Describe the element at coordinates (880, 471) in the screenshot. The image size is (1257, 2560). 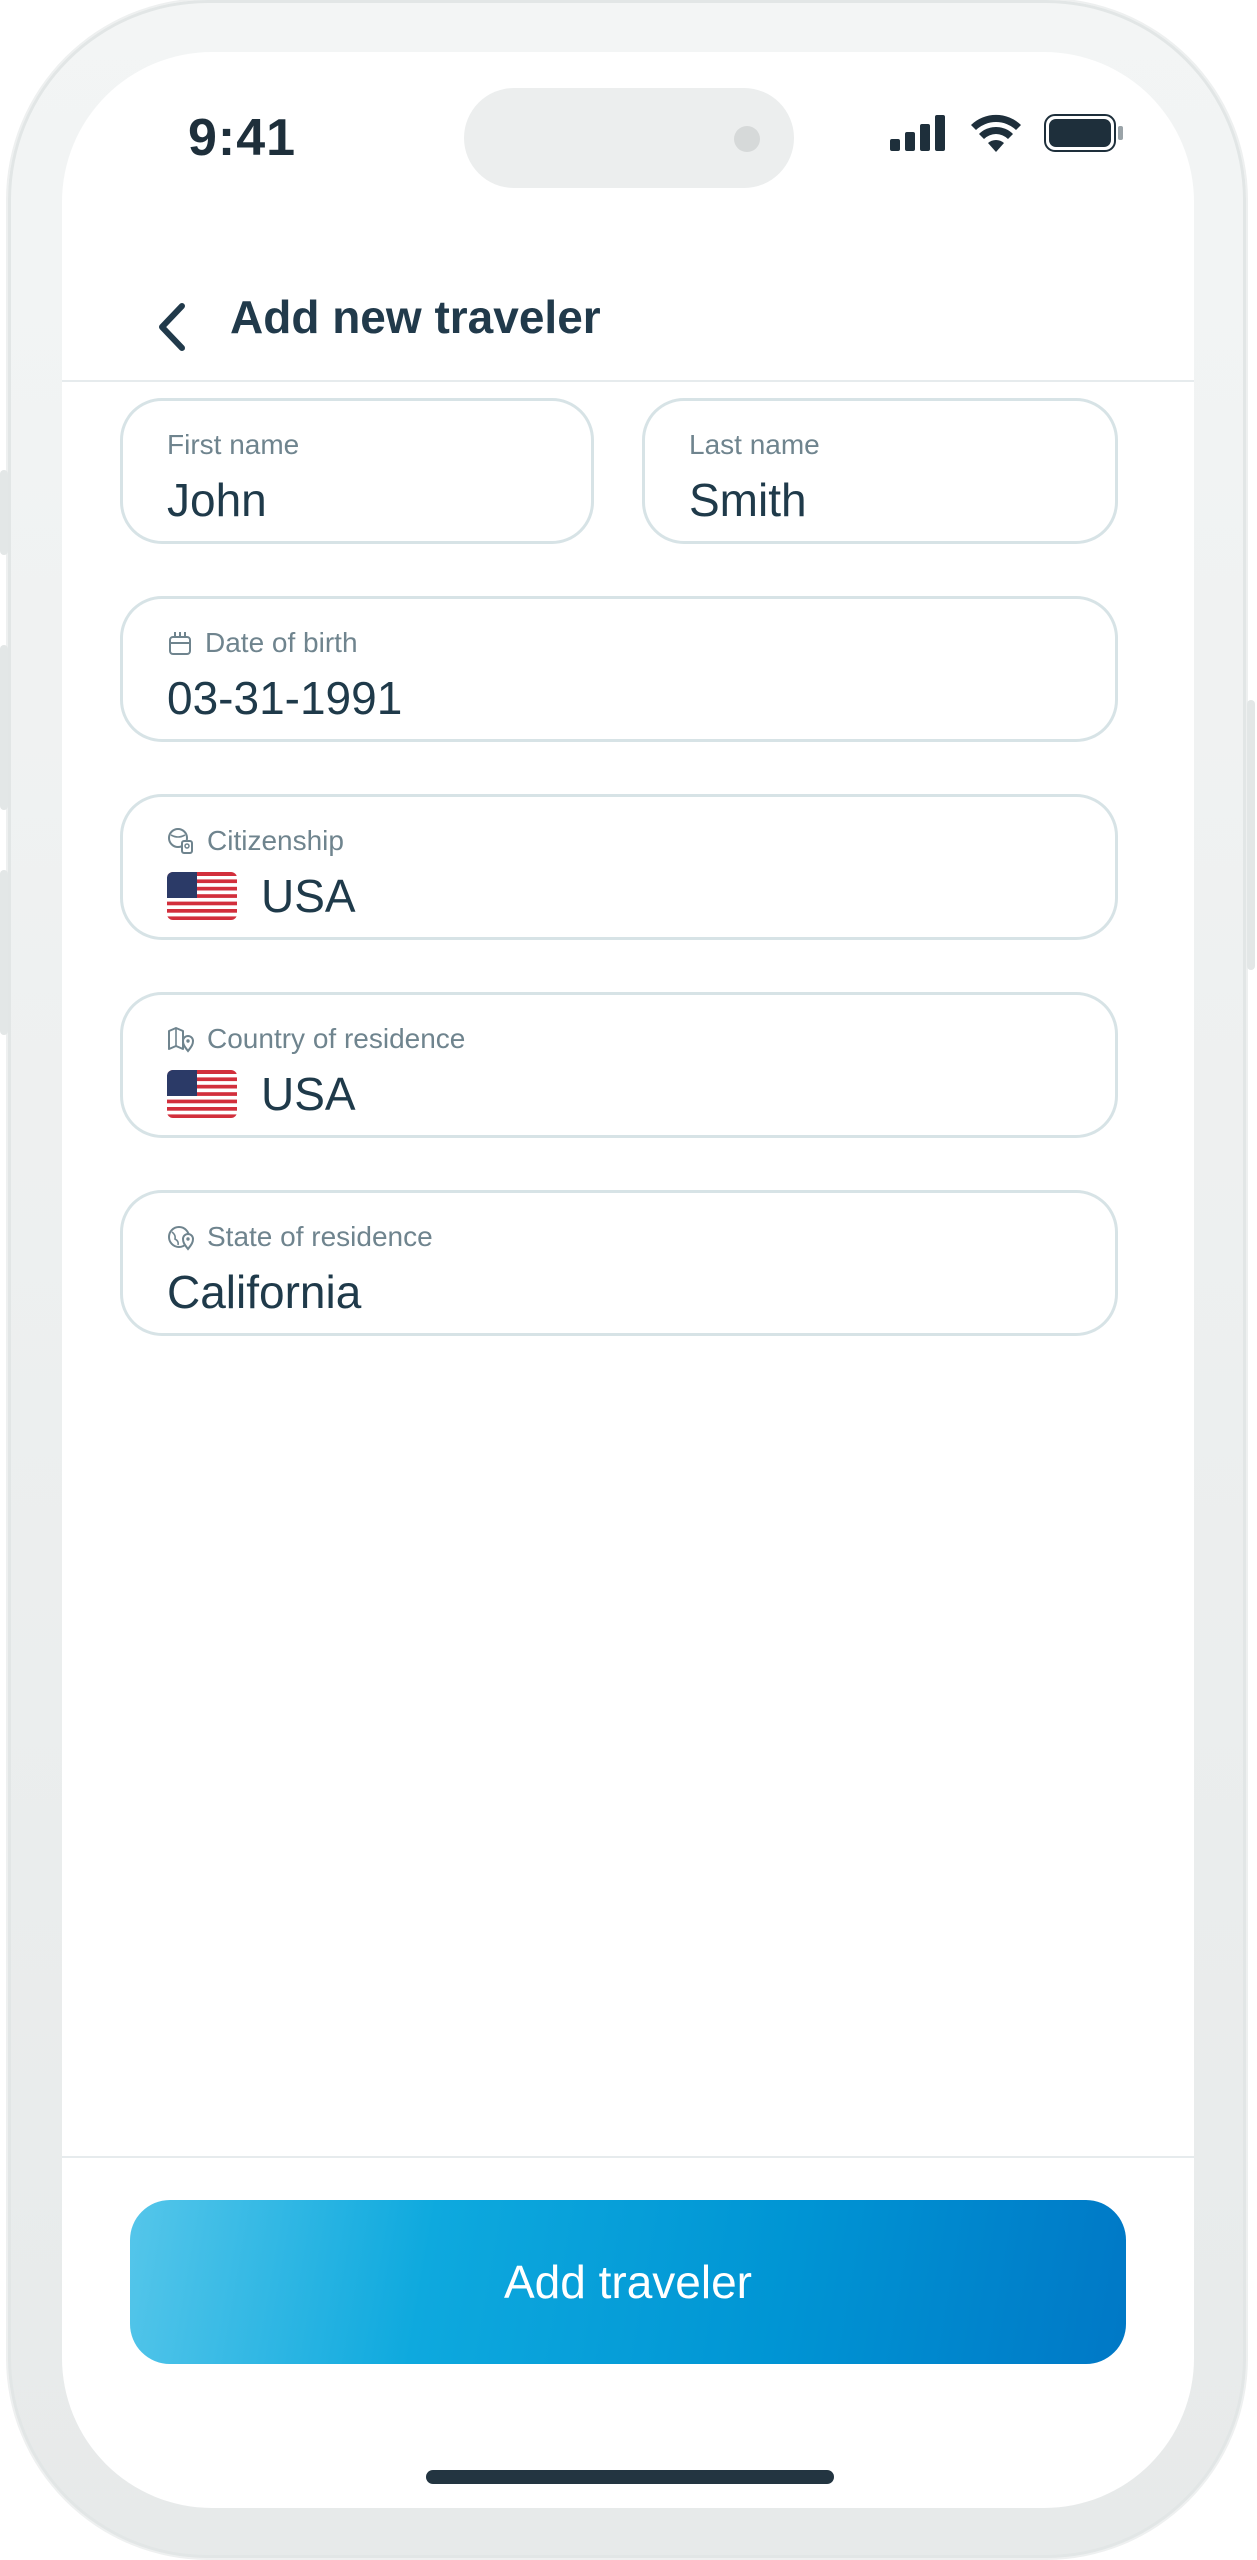
I see `last-name-field: Last name Smith` at that location.